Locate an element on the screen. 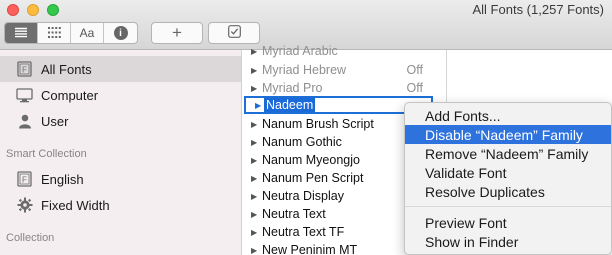 This screenshot has height=255, width=612. sidebar-item-computer: Computer is located at coordinates (120, 95).